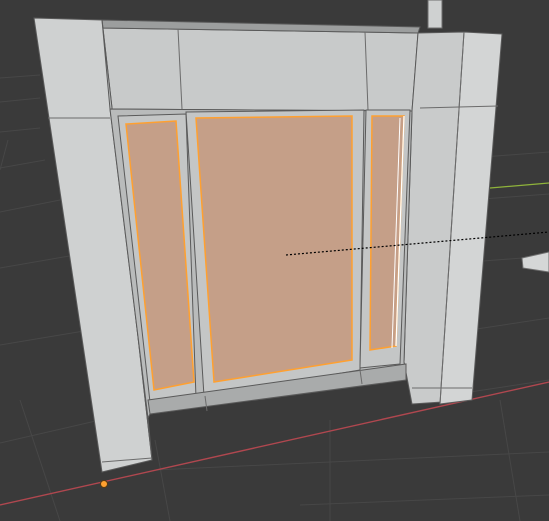 The image size is (549, 521). Describe the element at coordinates (435, 14) in the screenshot. I see `background-post` at that location.